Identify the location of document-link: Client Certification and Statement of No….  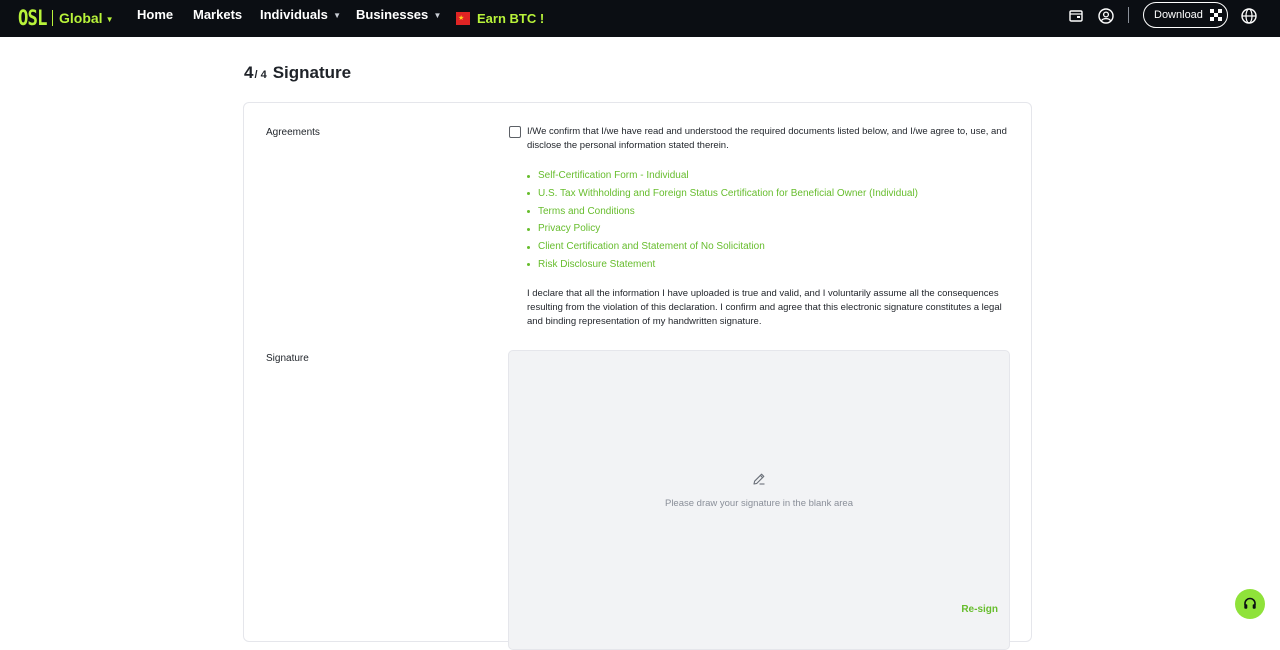
(722, 247).